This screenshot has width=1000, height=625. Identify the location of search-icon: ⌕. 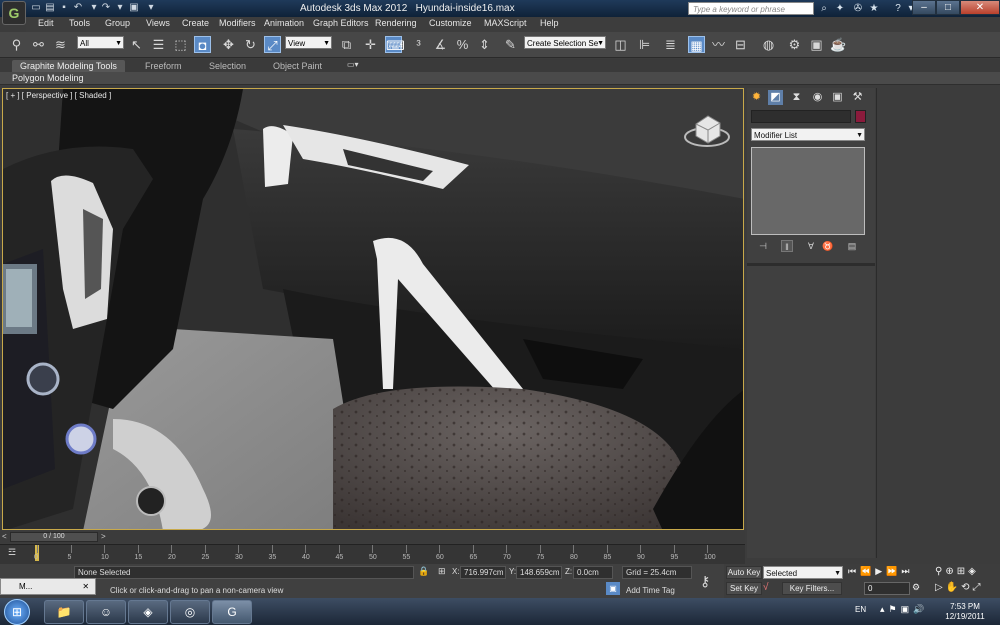
(824, 8).